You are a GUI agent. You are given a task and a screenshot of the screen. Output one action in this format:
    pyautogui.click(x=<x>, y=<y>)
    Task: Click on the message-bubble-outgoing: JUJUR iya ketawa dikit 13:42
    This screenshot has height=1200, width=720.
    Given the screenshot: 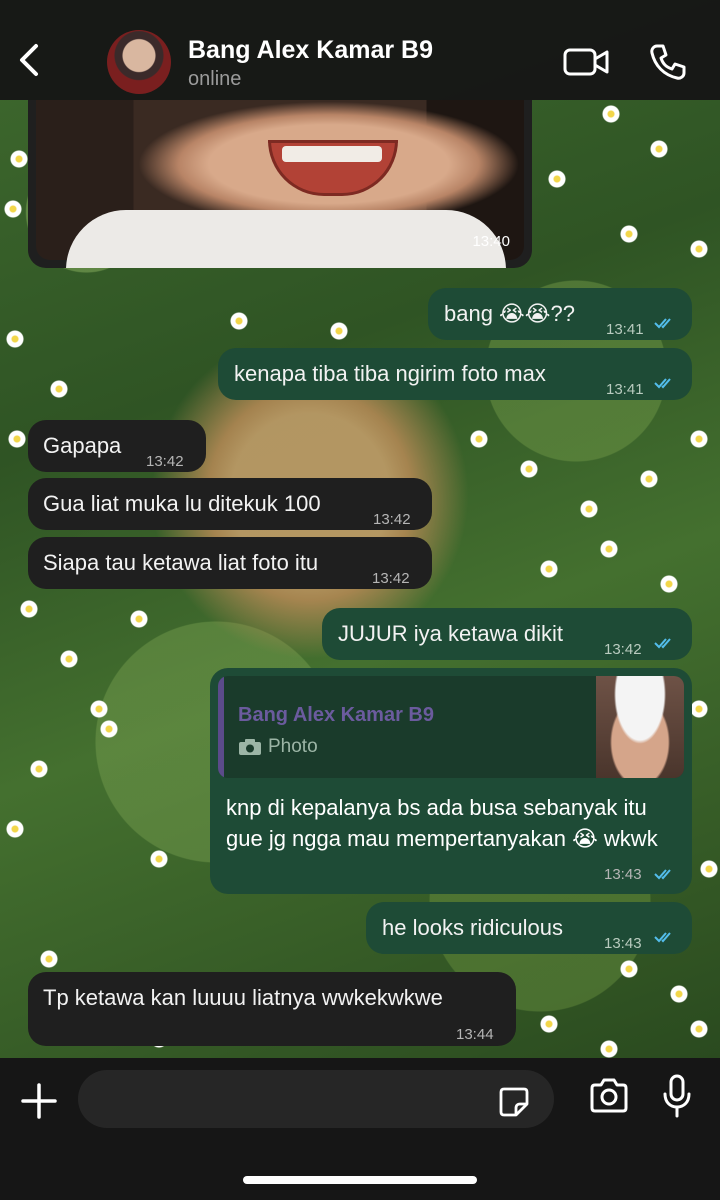 What is the action you would take?
    pyautogui.click(x=507, y=634)
    